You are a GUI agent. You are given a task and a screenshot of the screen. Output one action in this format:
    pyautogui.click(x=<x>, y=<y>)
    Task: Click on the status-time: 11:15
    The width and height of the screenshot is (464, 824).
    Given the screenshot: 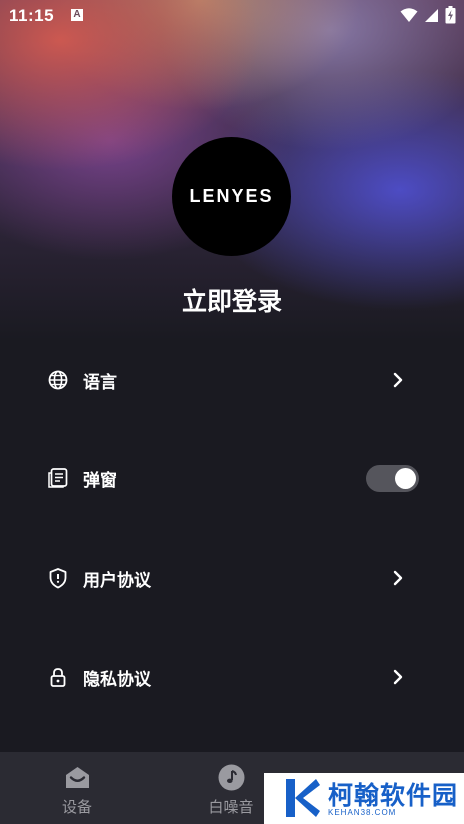 What is the action you would take?
    pyautogui.click(x=32, y=15)
    